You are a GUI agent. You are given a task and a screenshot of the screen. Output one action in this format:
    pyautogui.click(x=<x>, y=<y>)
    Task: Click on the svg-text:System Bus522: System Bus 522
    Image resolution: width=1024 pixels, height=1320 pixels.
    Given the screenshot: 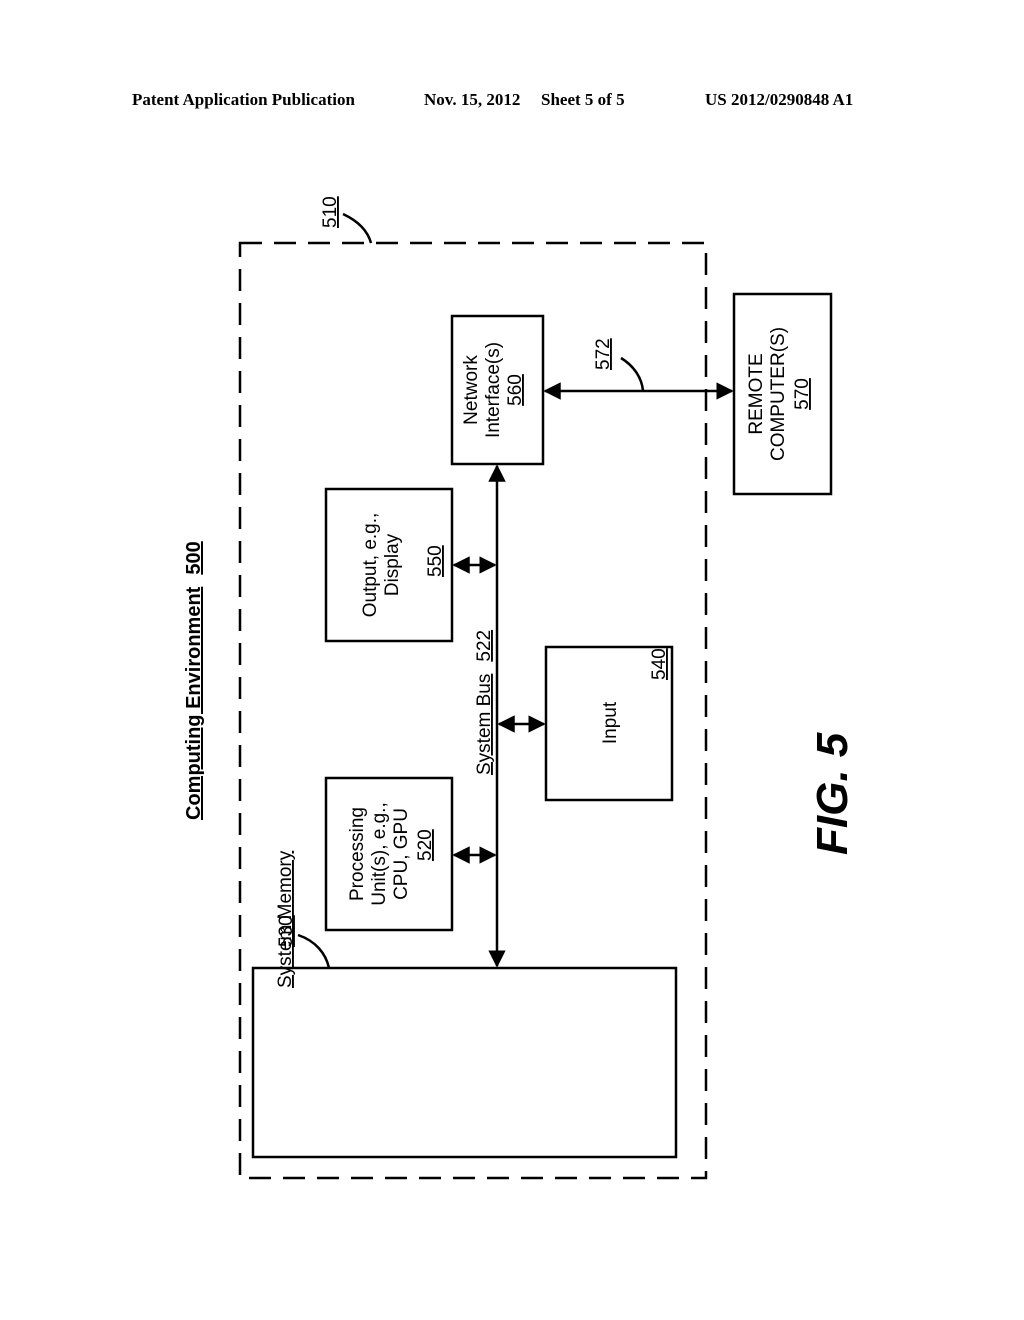 What is the action you would take?
    pyautogui.click(x=484, y=702)
    